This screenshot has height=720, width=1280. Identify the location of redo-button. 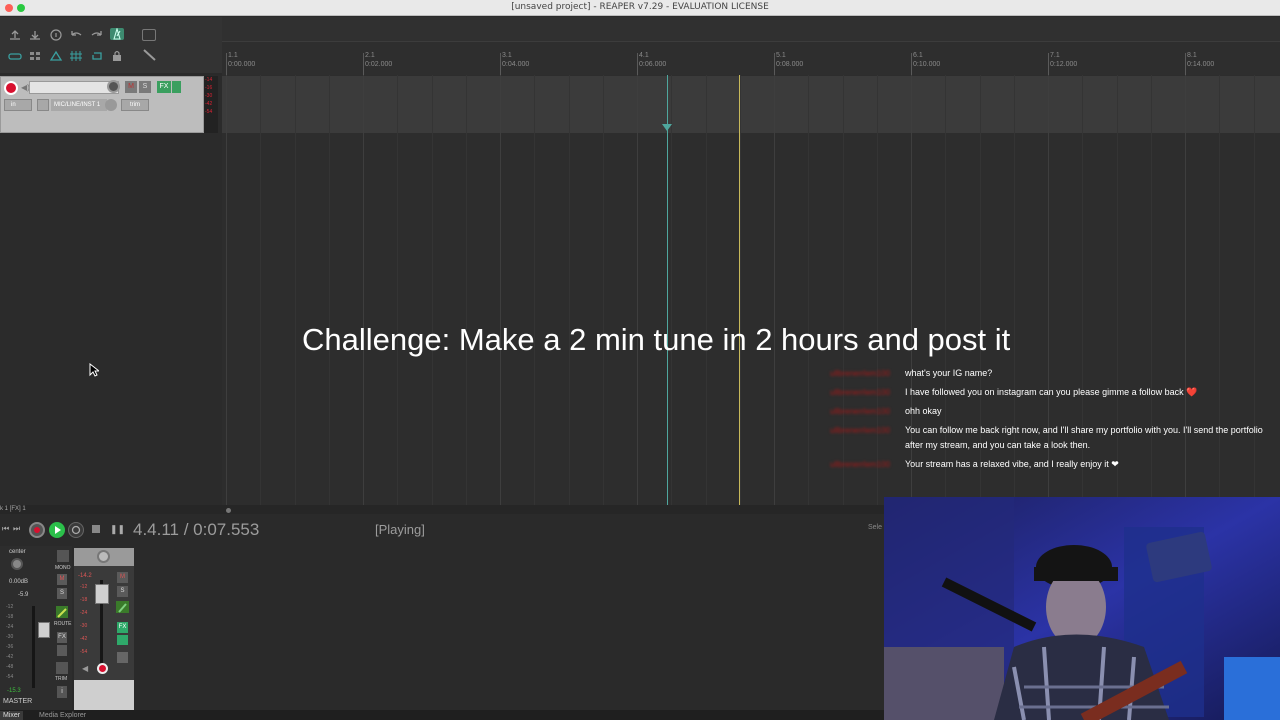
(97, 35).